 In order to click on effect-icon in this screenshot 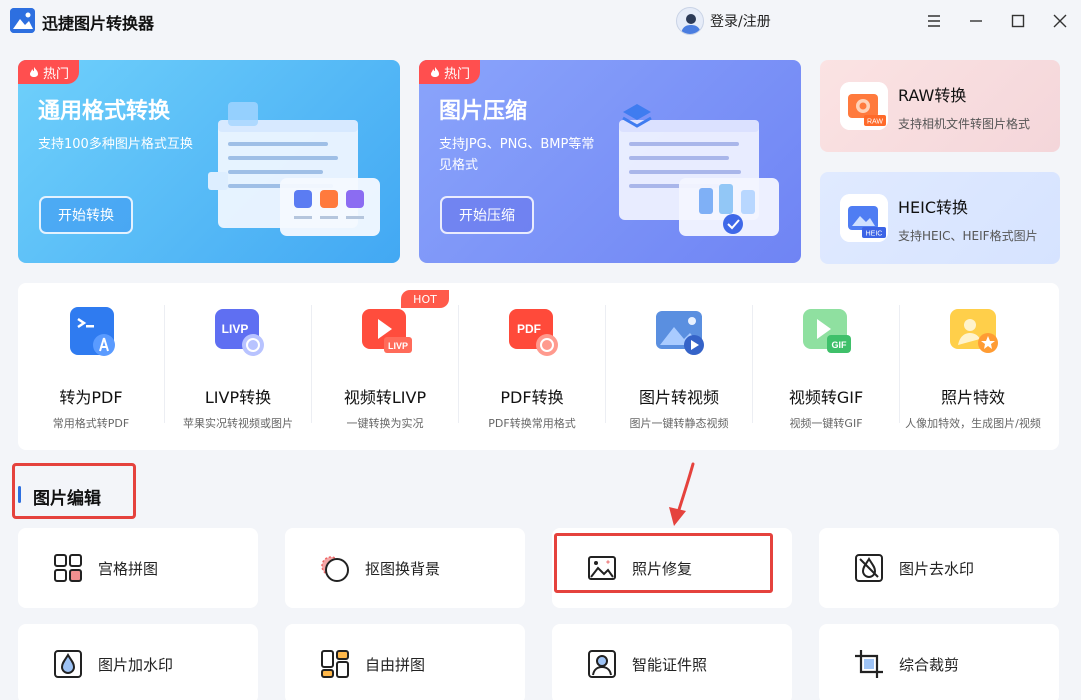, I will do `click(974, 331)`.